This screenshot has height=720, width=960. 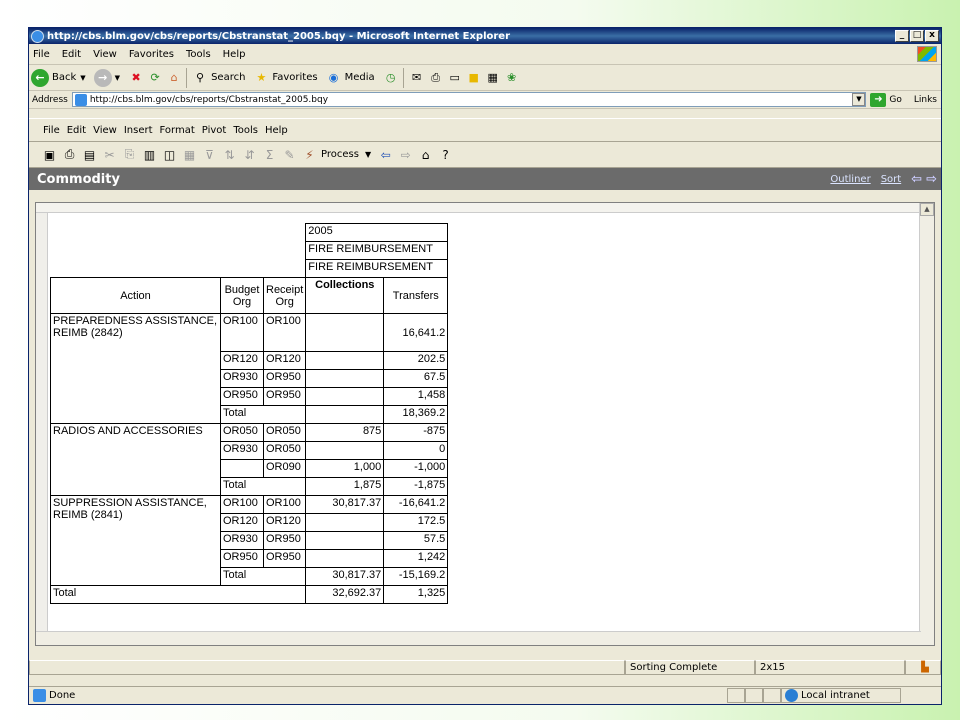 What do you see at coordinates (416, 504) in the screenshot?
I see `transfers-cell: -16,641.2` at bounding box center [416, 504].